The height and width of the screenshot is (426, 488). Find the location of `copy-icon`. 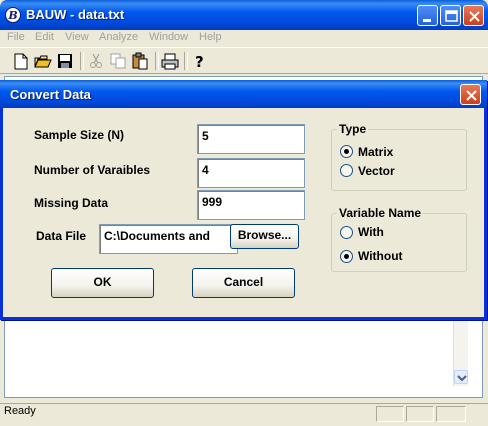

copy-icon is located at coordinates (118, 61).